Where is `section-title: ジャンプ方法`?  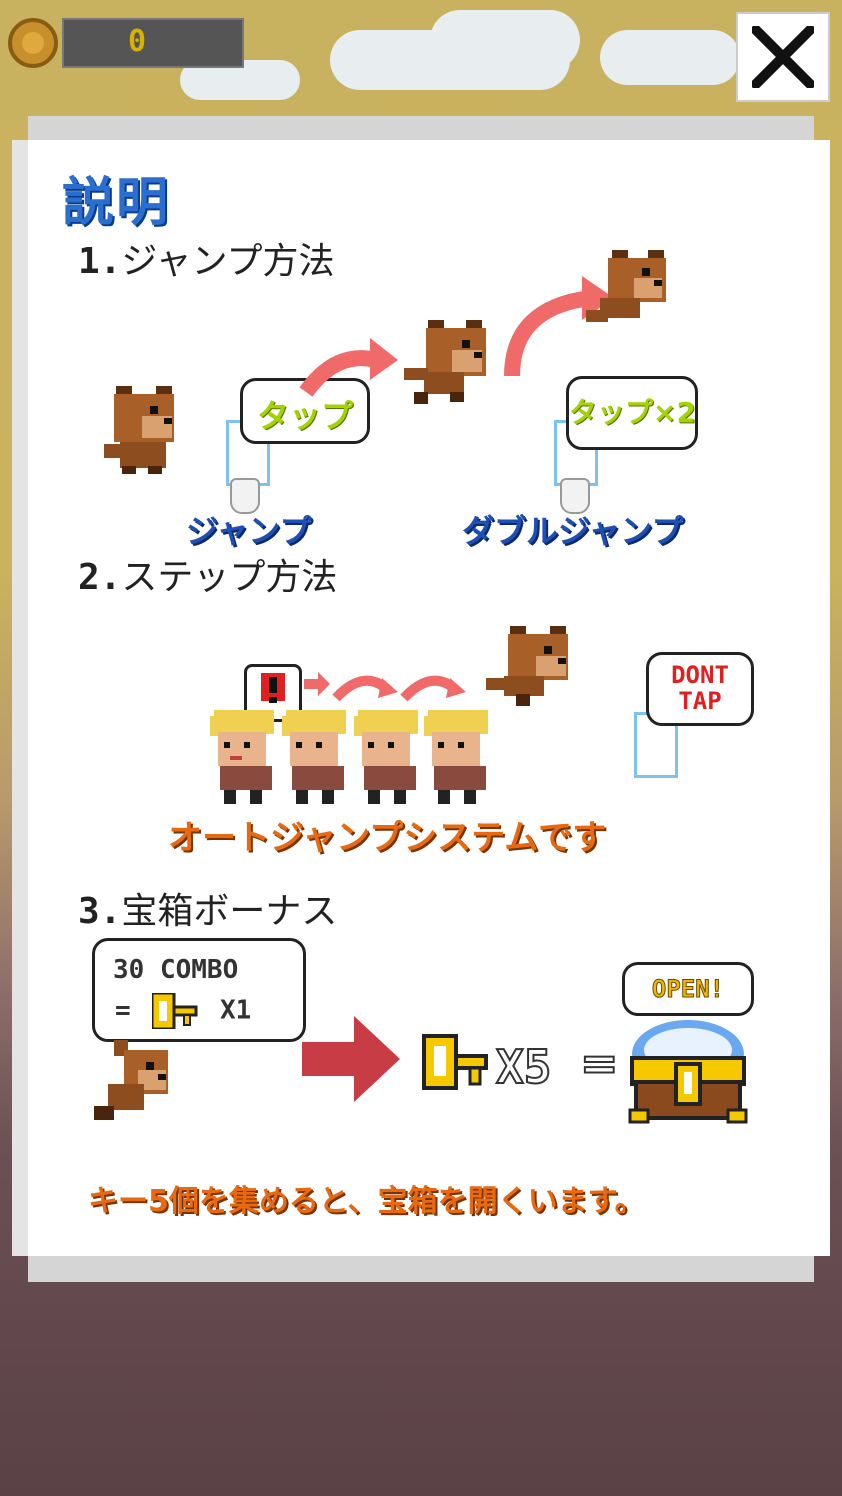 section-title: ジャンプ方法 is located at coordinates (228, 261).